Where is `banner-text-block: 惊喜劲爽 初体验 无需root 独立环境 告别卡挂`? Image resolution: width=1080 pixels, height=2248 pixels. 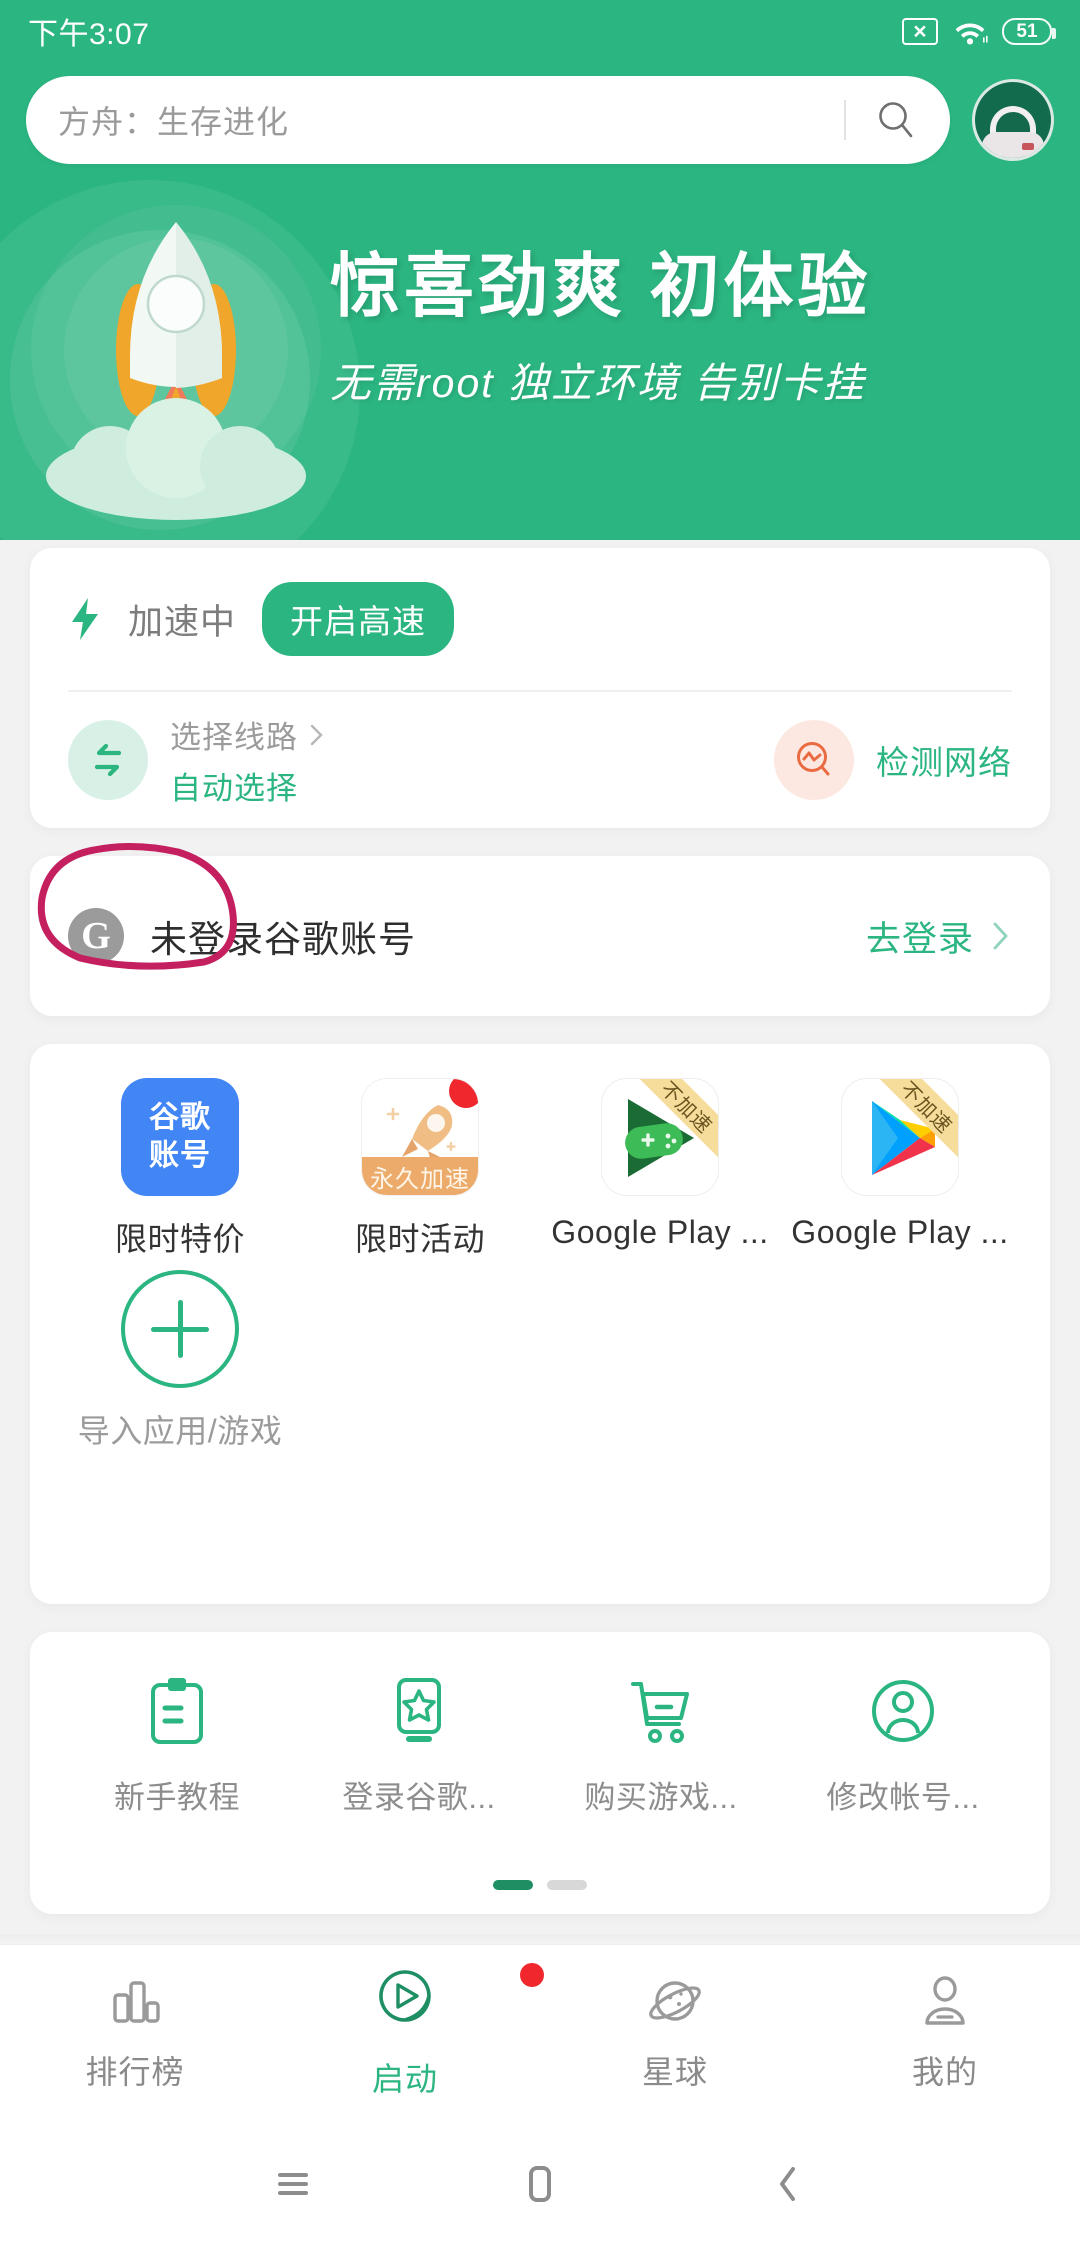
banner-text-block: 惊喜劲爽 初体验 无需root 独立环境 告别卡挂 is located at coordinates (680, 319).